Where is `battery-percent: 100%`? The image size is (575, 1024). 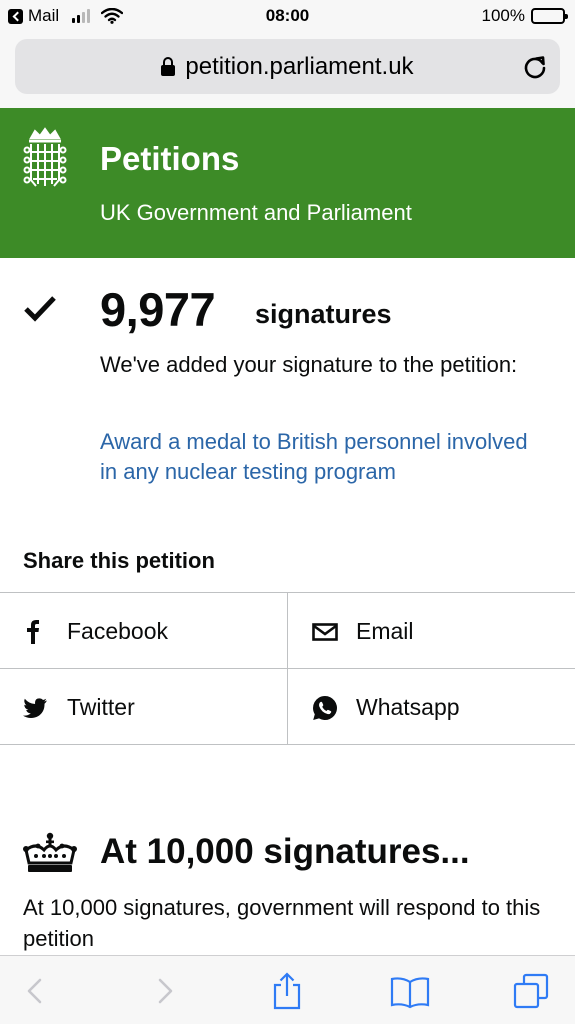 battery-percent: 100% is located at coordinates (503, 15).